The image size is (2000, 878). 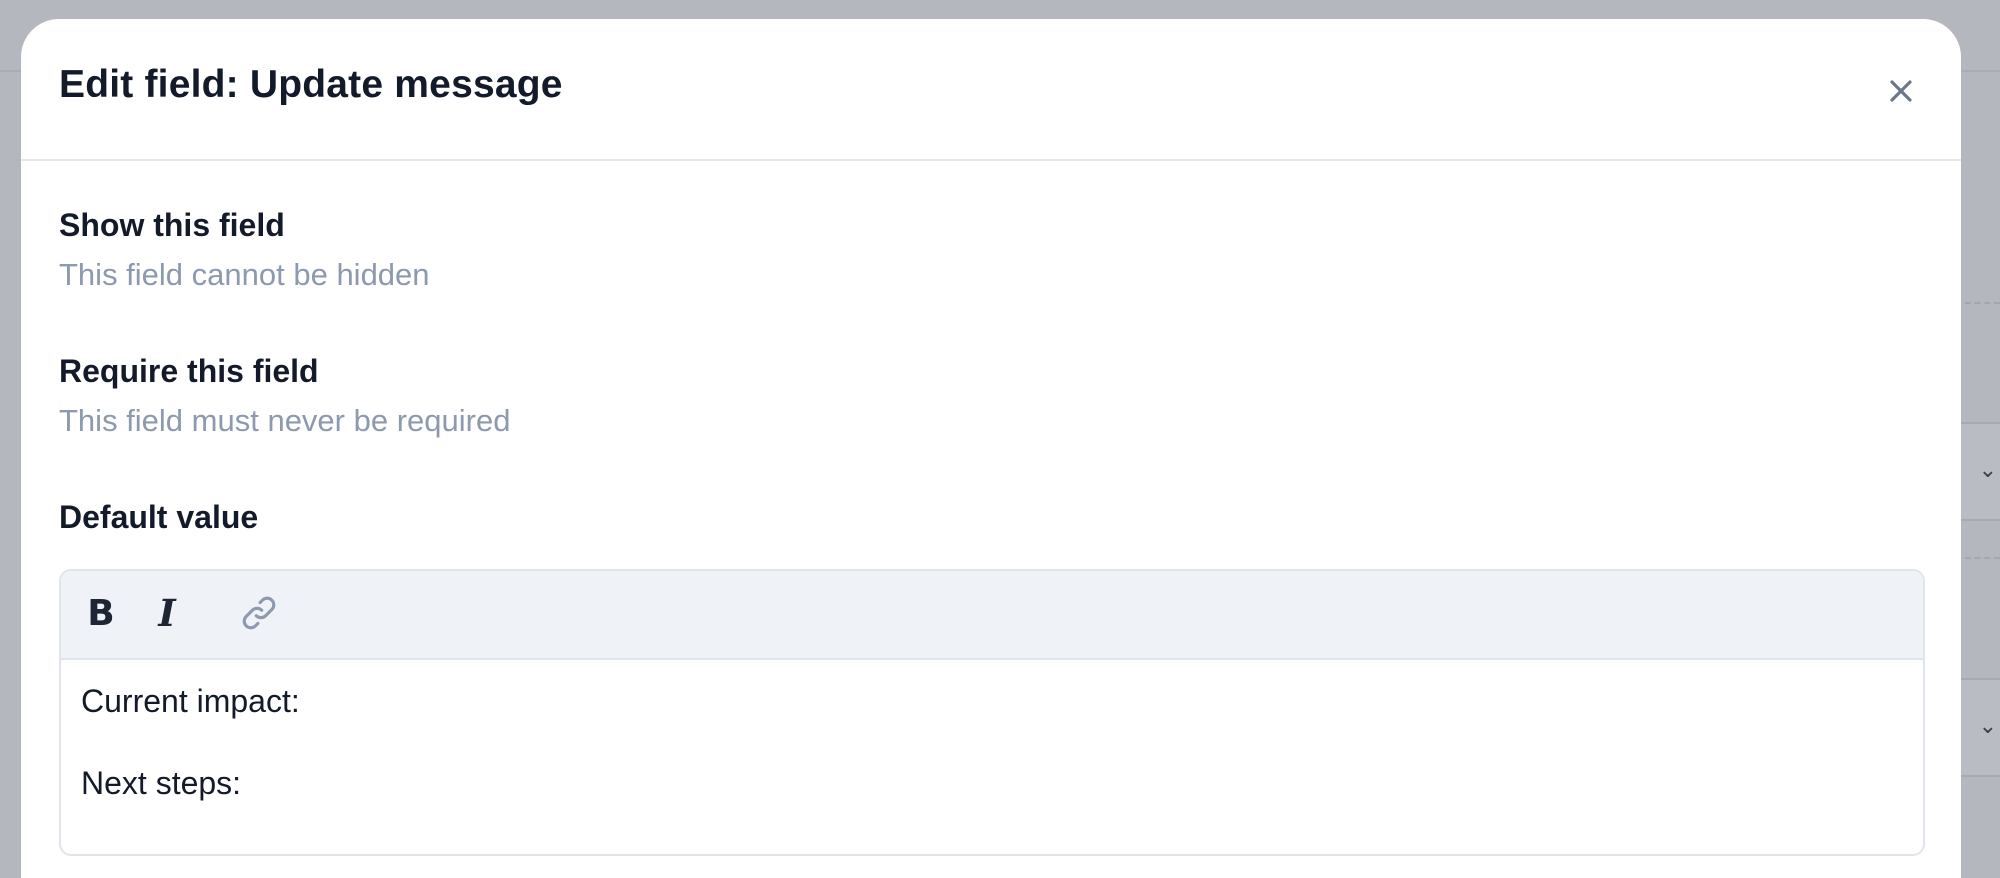 I want to click on link-icon, so click(x=259, y=613).